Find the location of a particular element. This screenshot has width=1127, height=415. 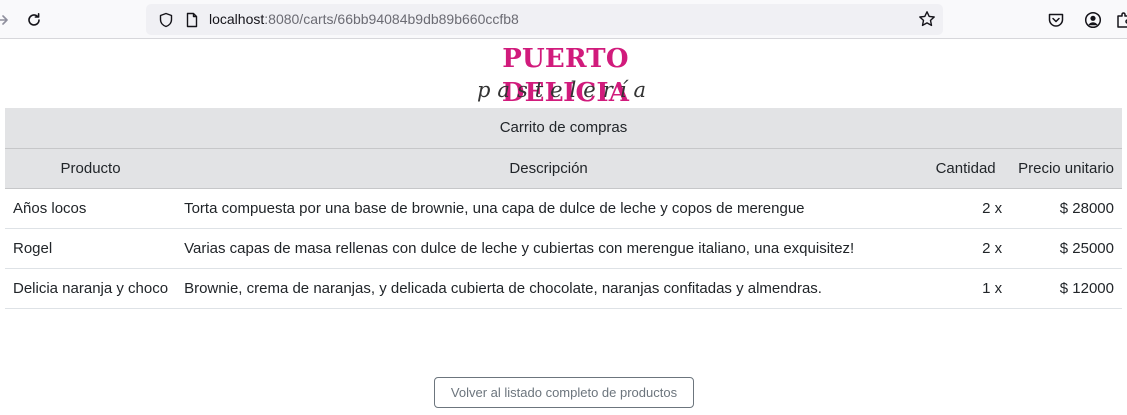

url-host: localhost is located at coordinates (237, 19).